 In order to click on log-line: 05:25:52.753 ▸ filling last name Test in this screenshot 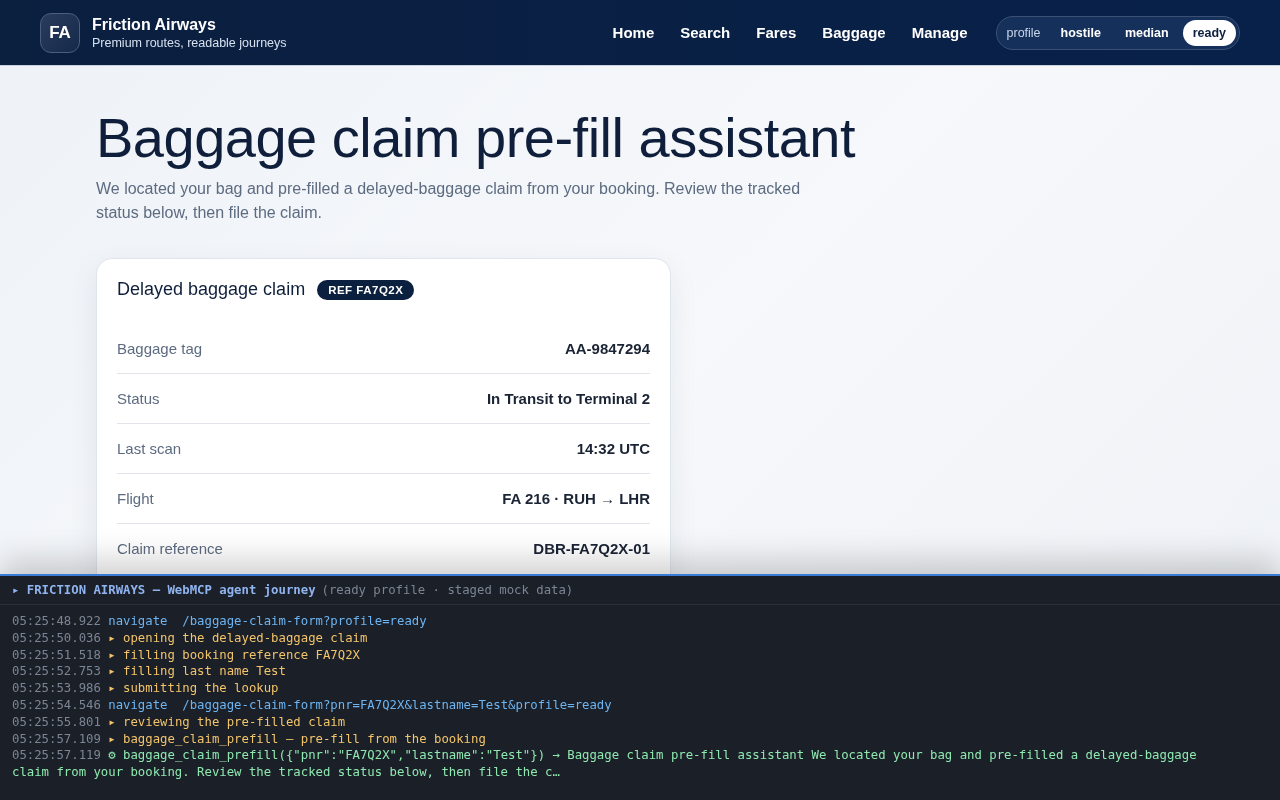, I will do `click(149, 672)`.